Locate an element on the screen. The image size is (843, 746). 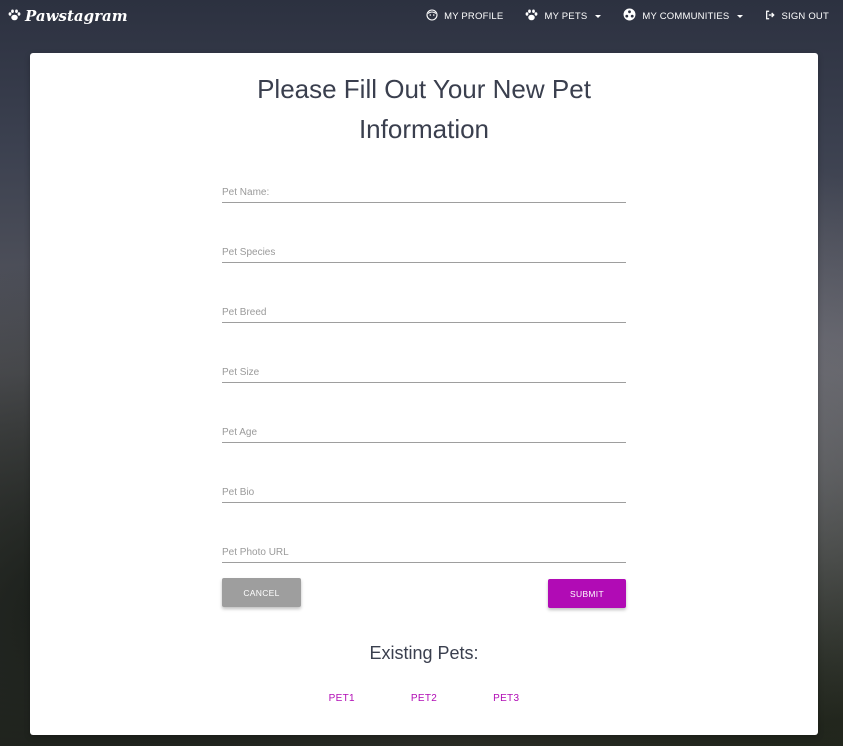
pet-size-input is located at coordinates (424, 372).